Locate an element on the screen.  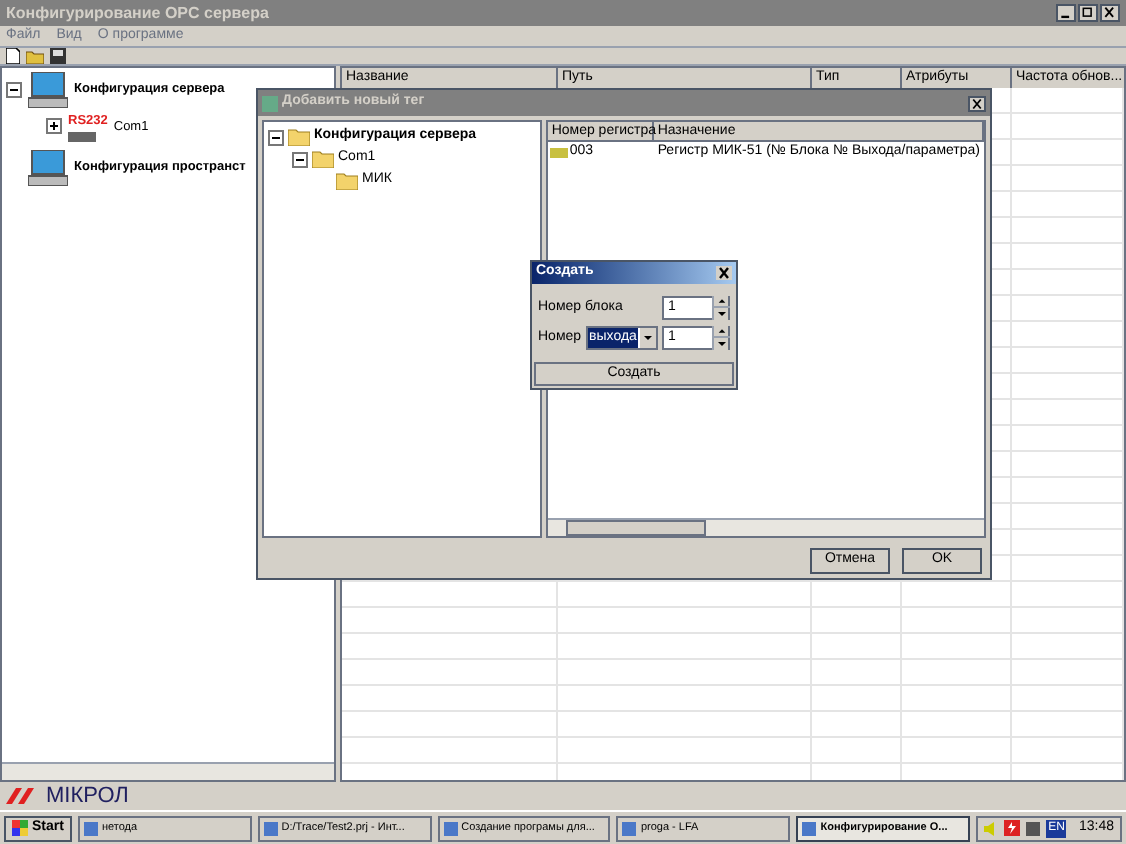
save-icon is located at coordinates (58, 56).